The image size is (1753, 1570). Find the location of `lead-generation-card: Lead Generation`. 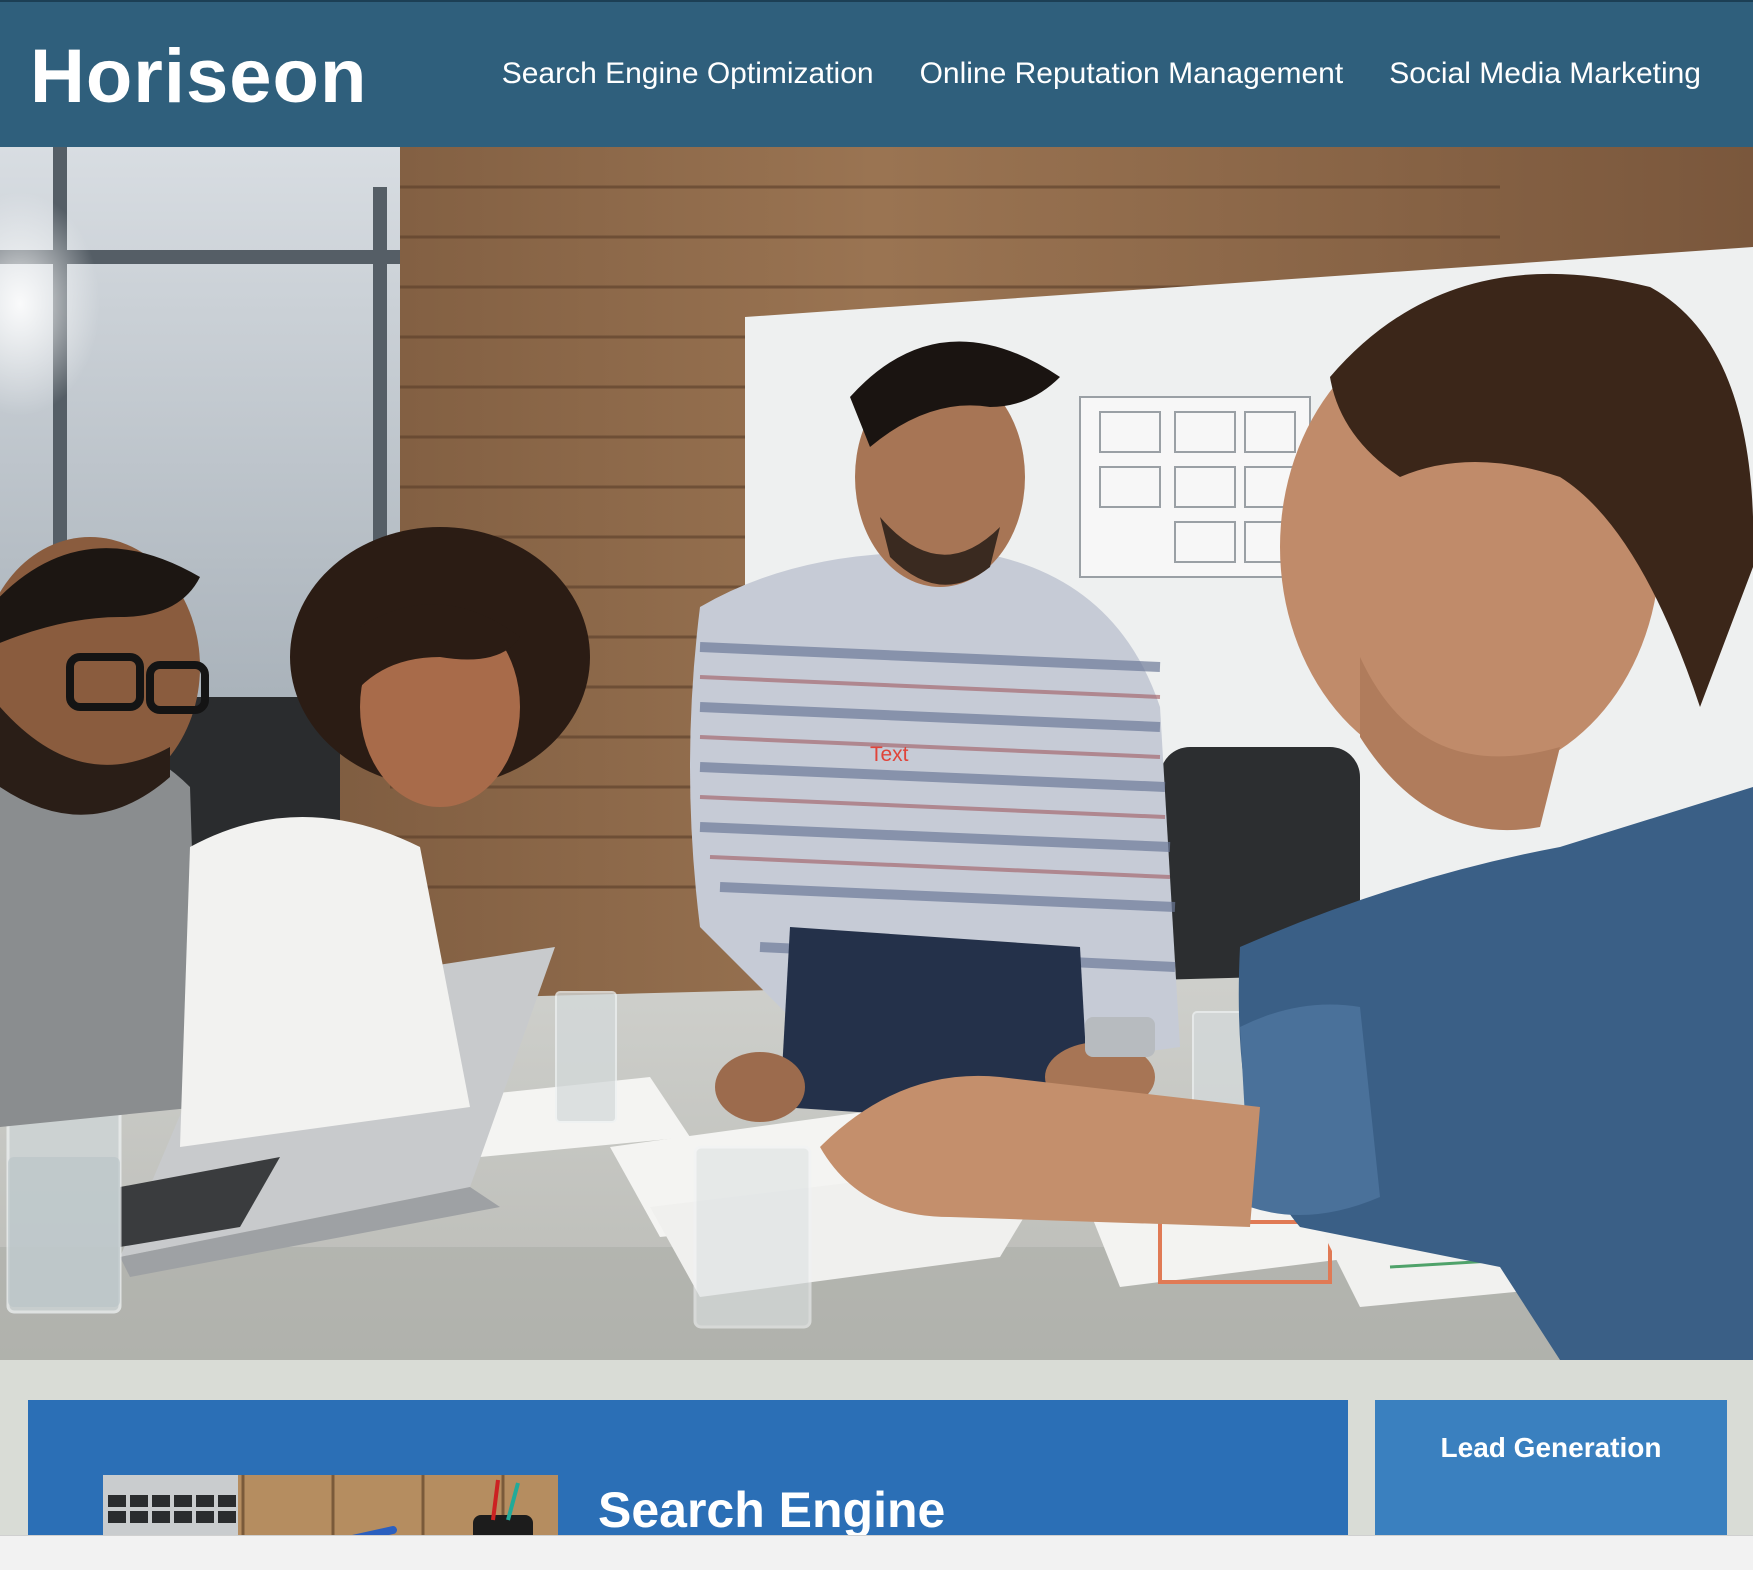

lead-generation-card: Lead Generation is located at coordinates (1551, 1467).